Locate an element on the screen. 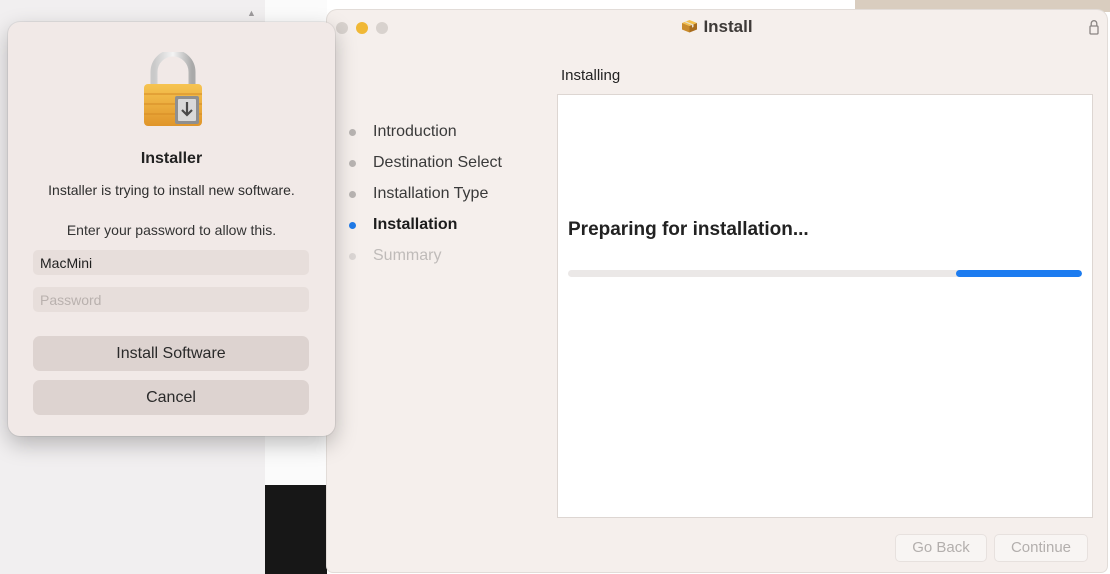  username-field is located at coordinates (171, 262).